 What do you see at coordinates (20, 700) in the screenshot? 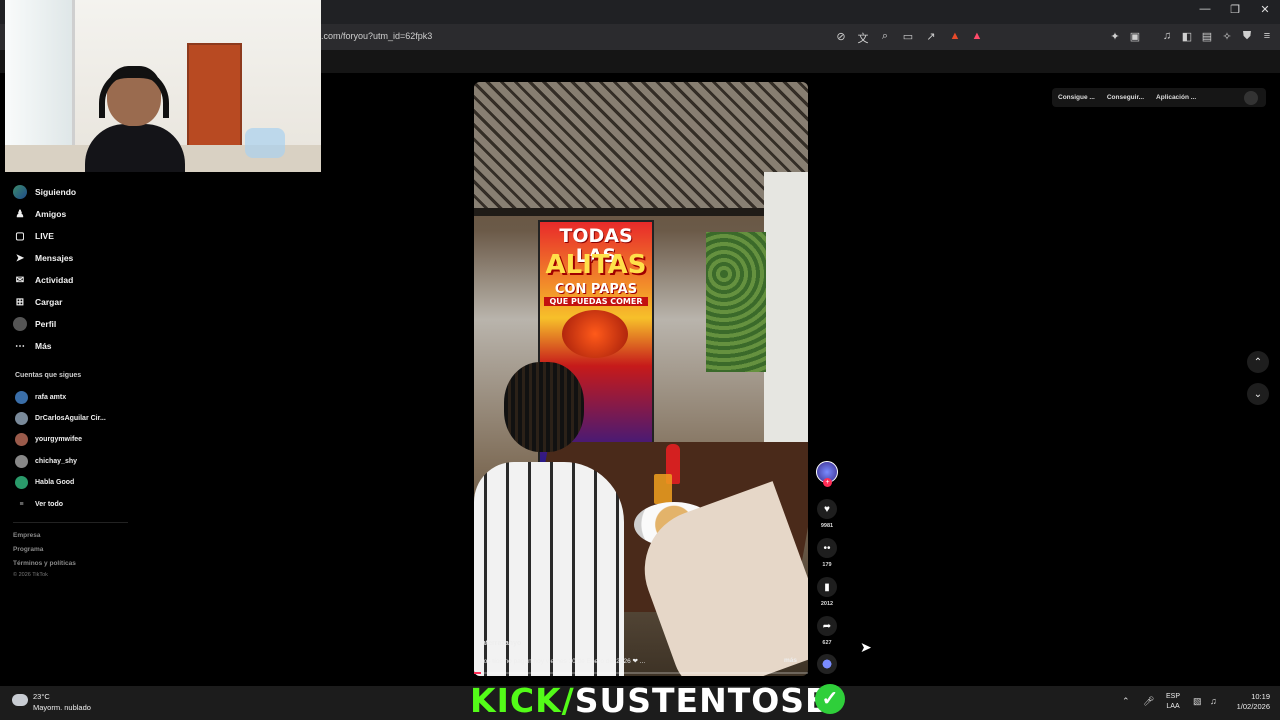
I see `cloud-icon` at bounding box center [20, 700].